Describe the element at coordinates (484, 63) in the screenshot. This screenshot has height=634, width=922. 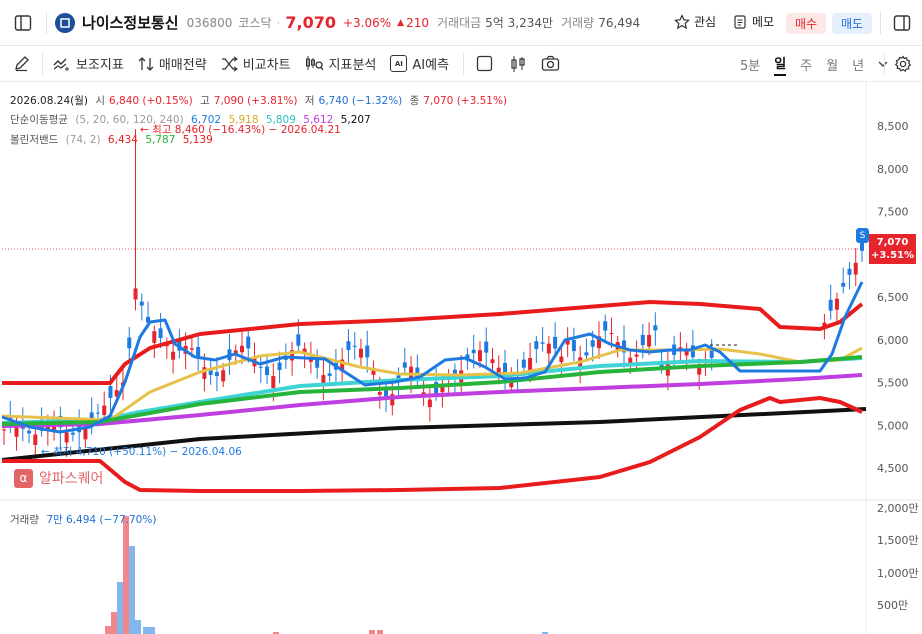
I see `checkbox-icon` at that location.